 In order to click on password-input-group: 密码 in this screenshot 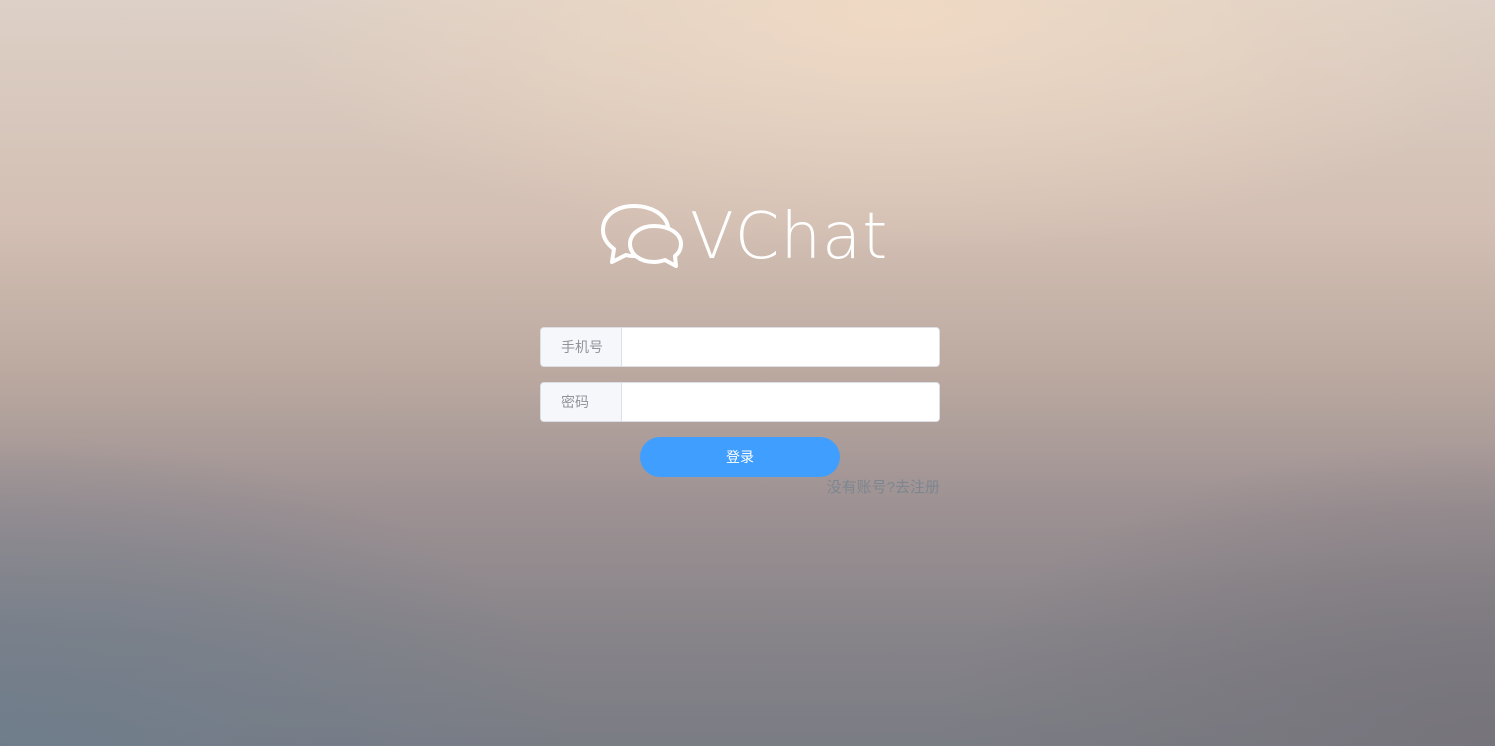, I will do `click(740, 402)`.